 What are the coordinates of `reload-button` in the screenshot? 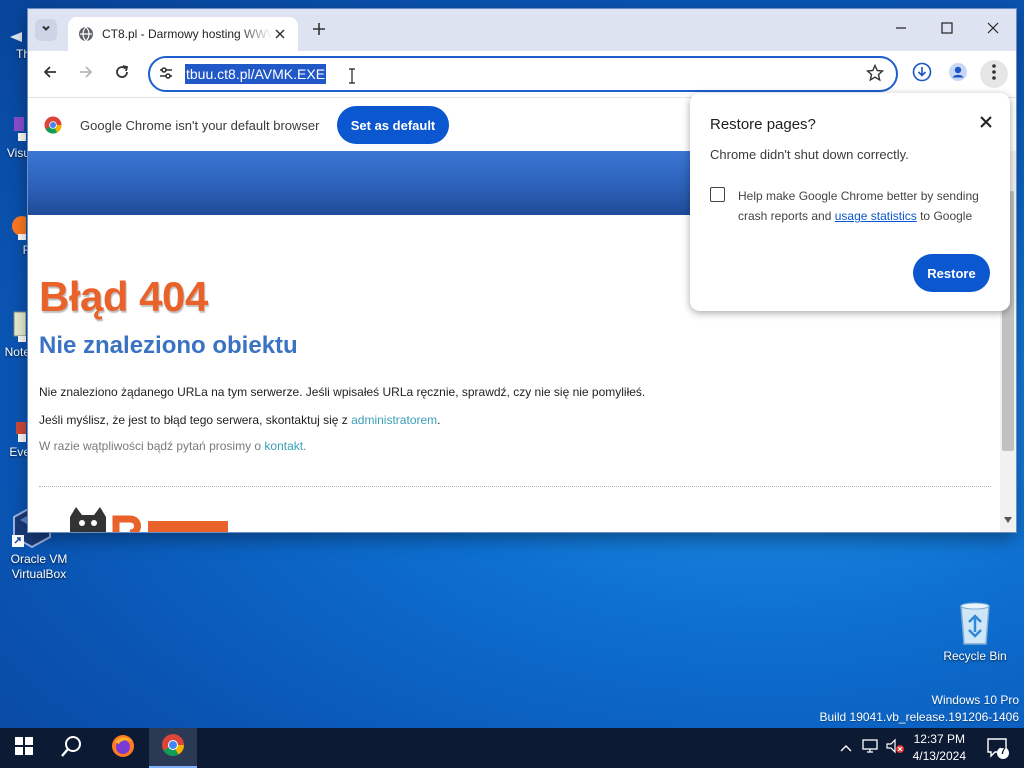 It's located at (122, 74).